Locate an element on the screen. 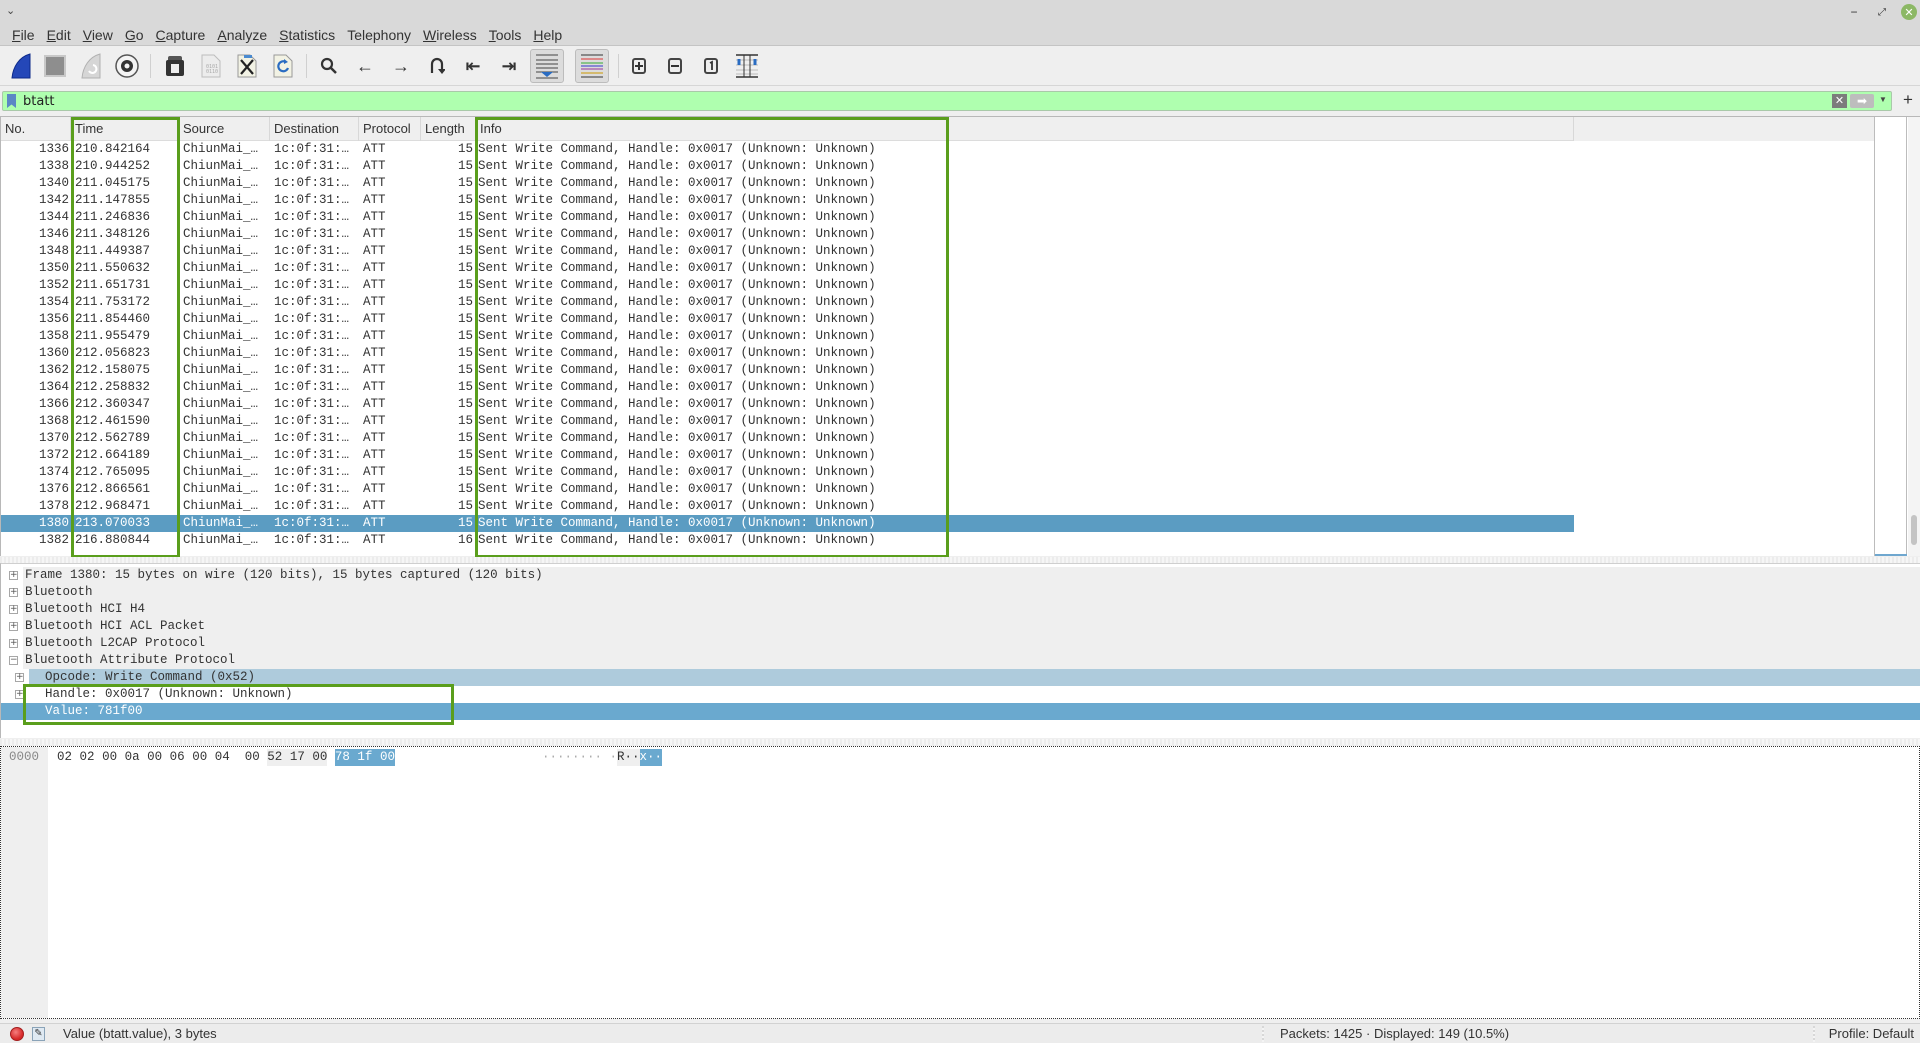  menu-help: Help is located at coordinates (547, 35).